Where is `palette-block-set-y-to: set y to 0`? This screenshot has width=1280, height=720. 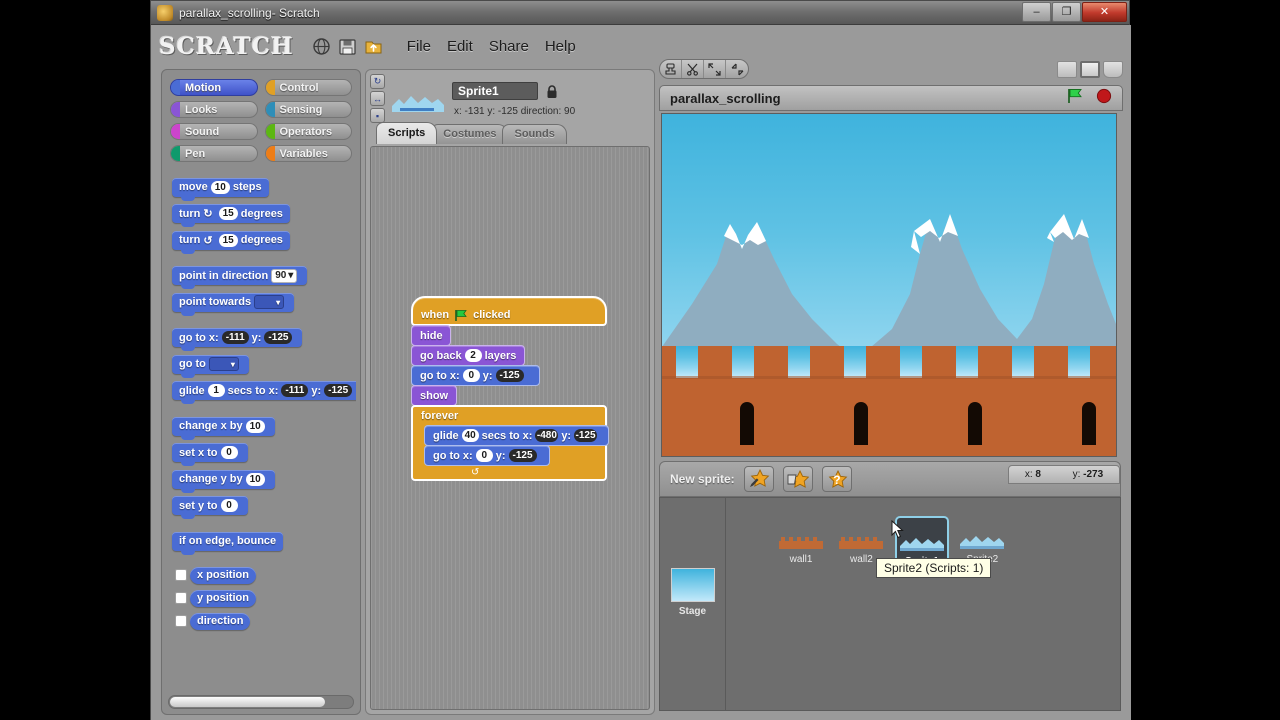 palette-block-set-y-to: set y to 0 is located at coordinates (210, 507).